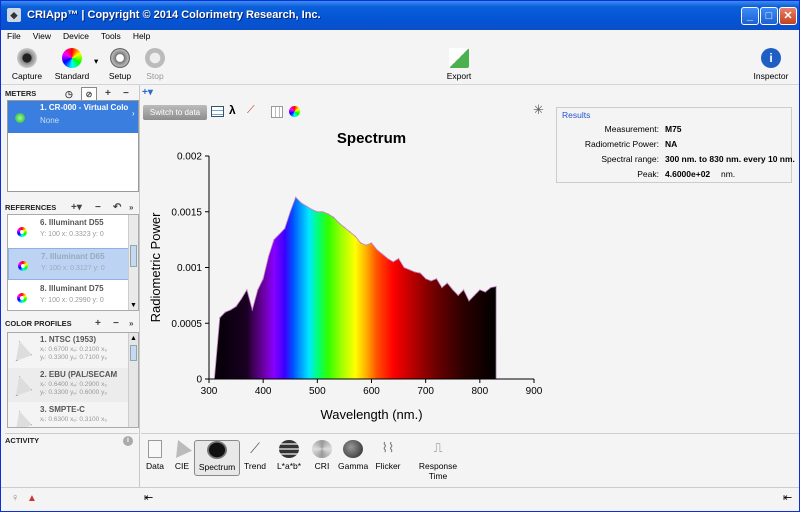  Describe the element at coordinates (155, 58) in the screenshot. I see `stop-icon` at that location.